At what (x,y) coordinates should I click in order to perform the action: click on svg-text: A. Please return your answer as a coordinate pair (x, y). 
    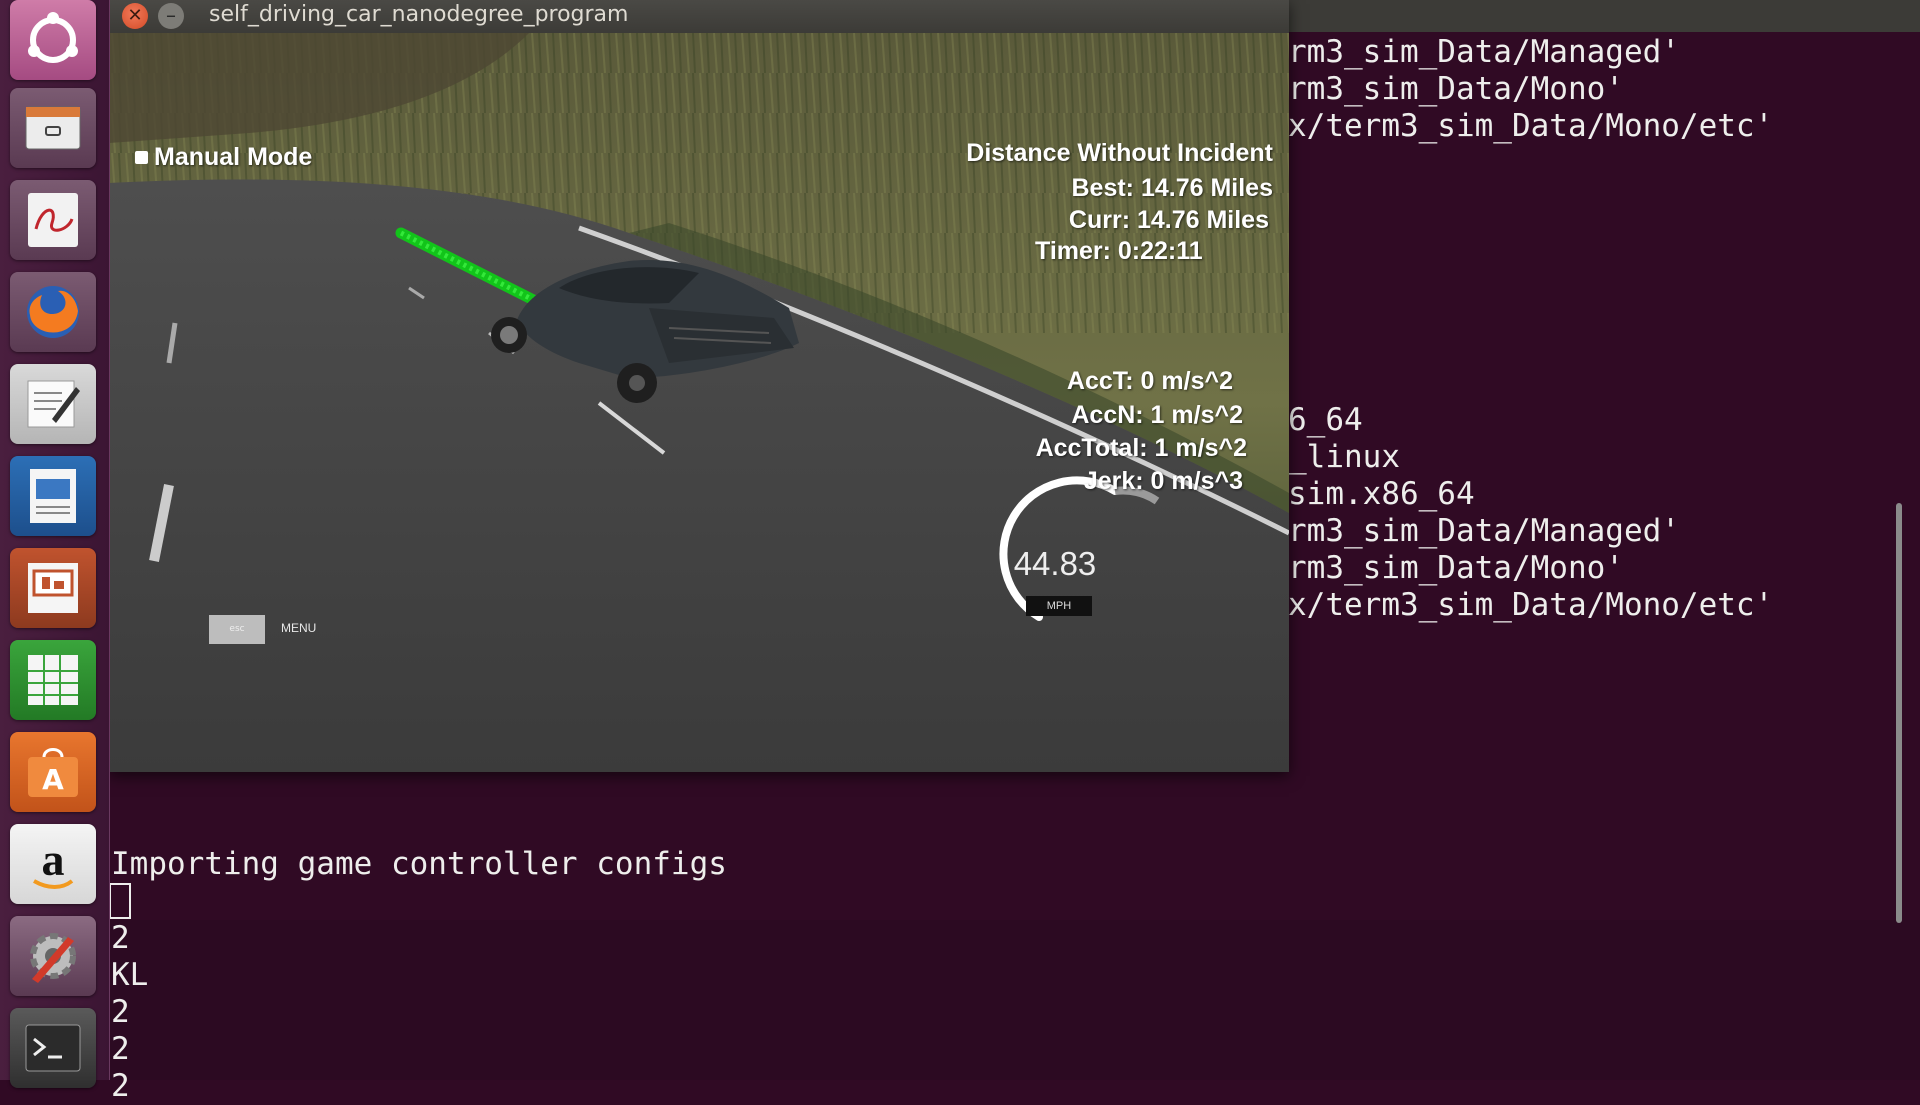
    Looking at the image, I should click on (53, 779).